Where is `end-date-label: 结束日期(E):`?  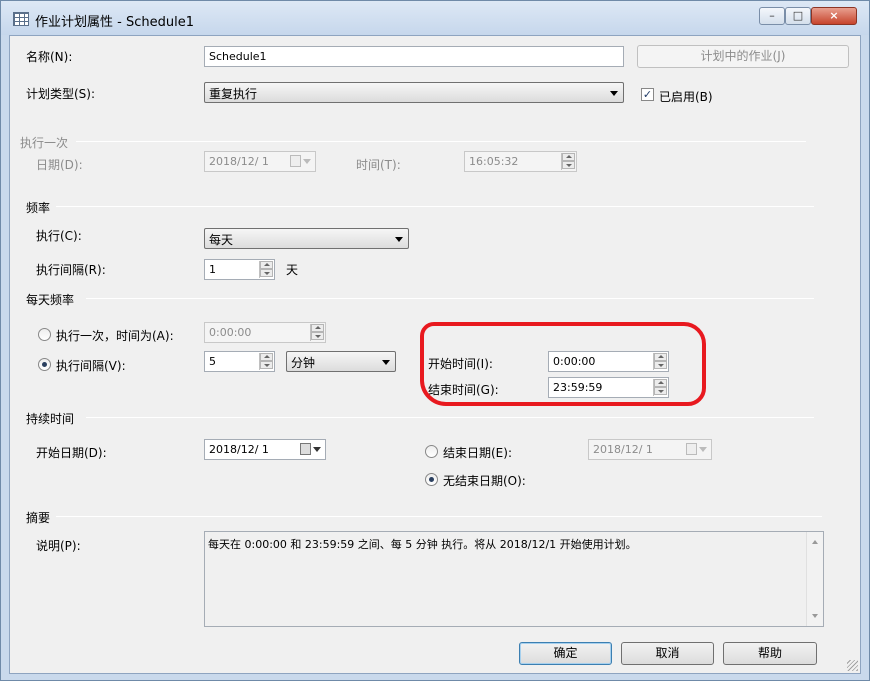
end-date-label: 结束日期(E): is located at coordinates (477, 453).